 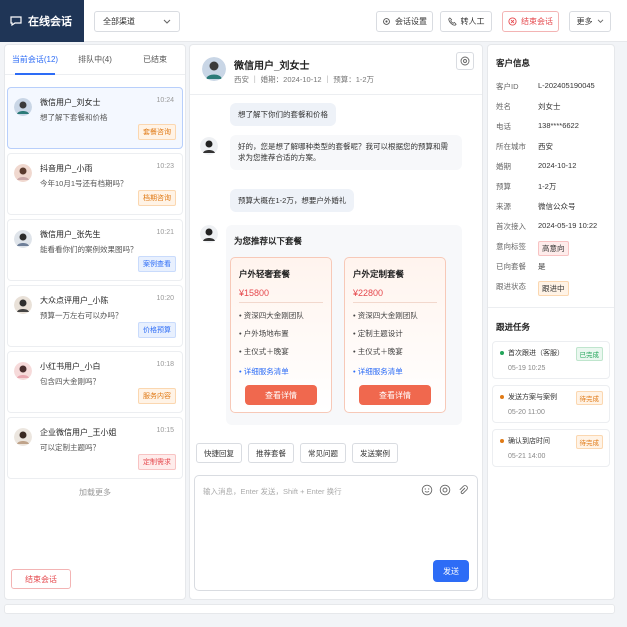 I want to click on follow-tasks-title: 跟进任务, so click(x=513, y=327).